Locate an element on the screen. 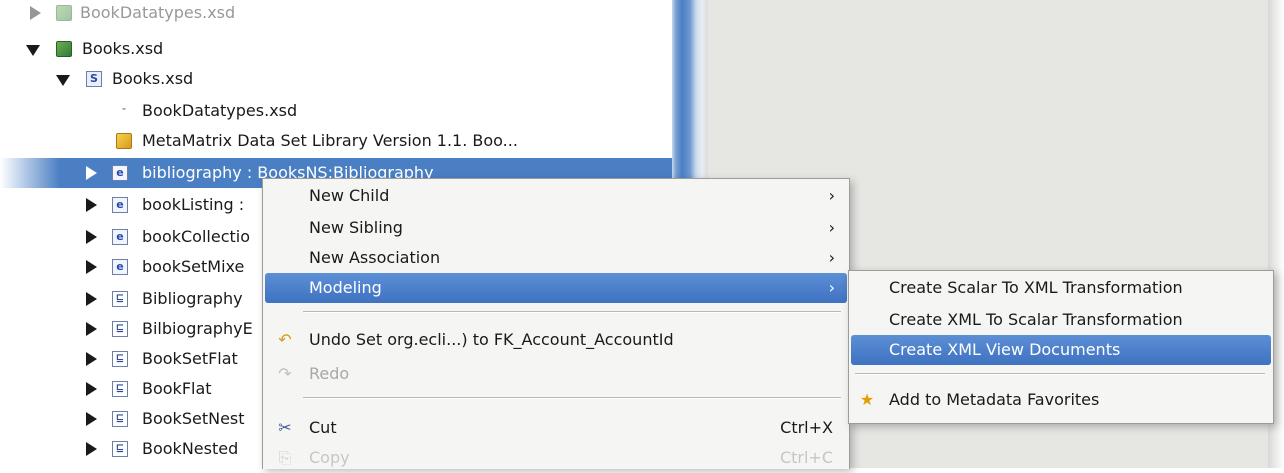 The image size is (1284, 473). library-annotation-icon is located at coordinates (124, 141).